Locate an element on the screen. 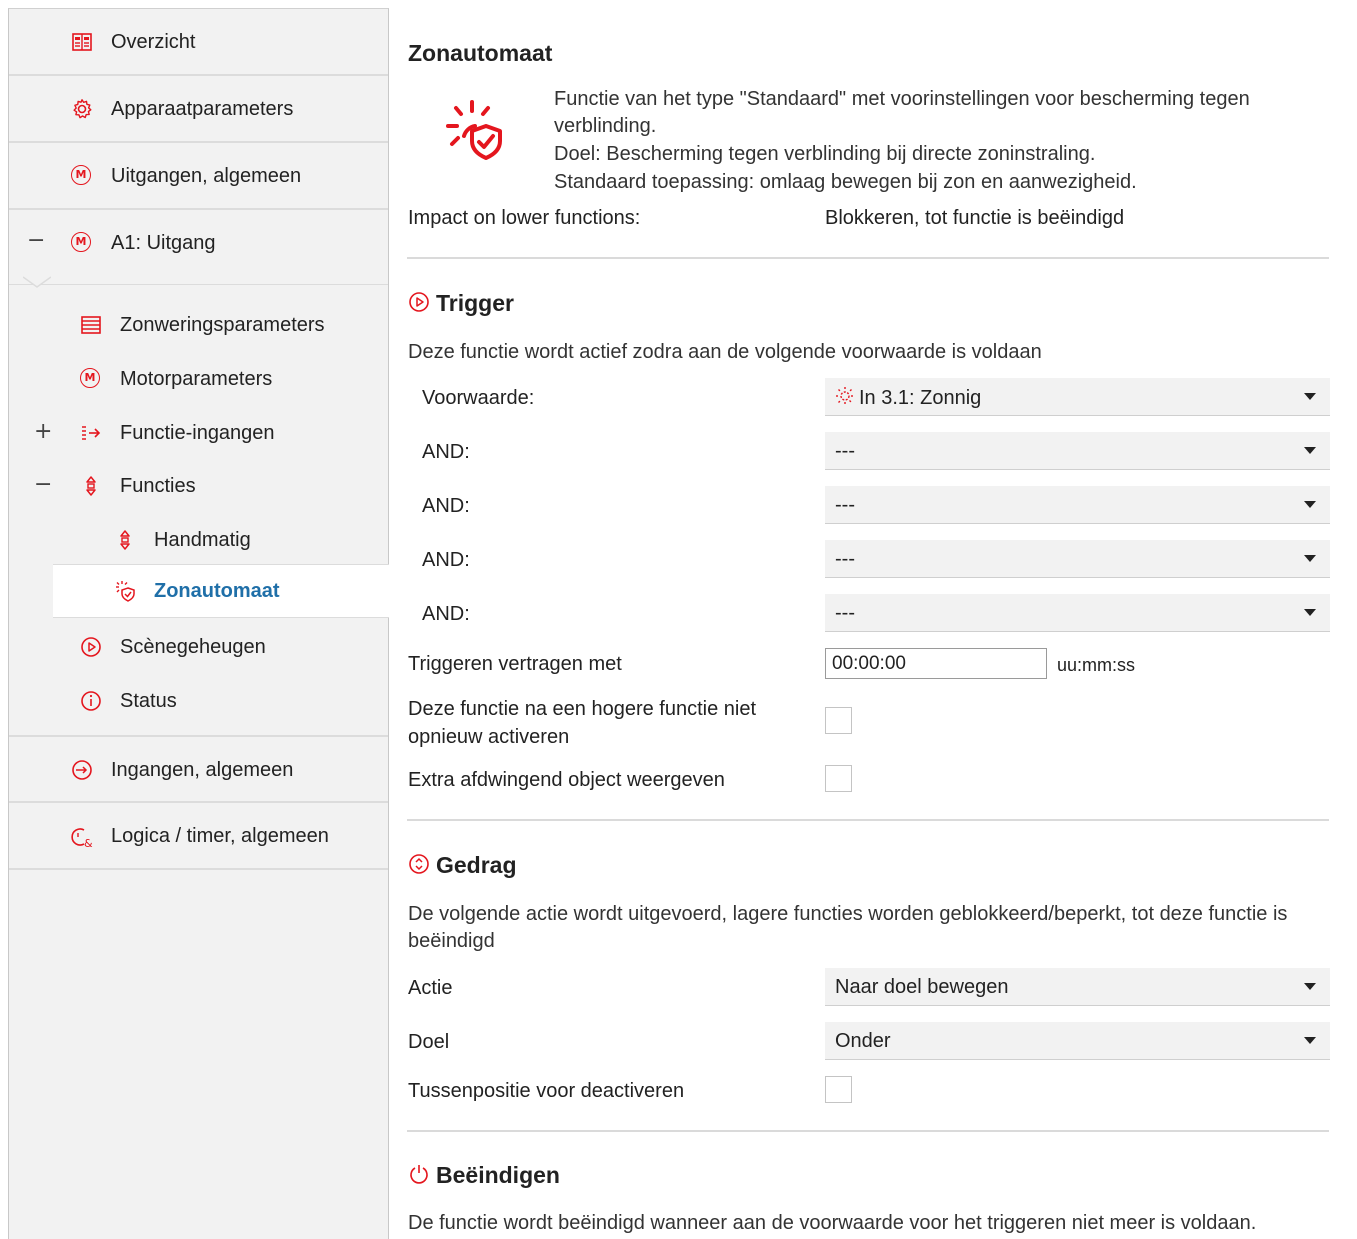 The width and height of the screenshot is (1357, 1239). sidebar-item-uitgangen-algemeen: M Uitgangen, algemeen is located at coordinates (198, 176).